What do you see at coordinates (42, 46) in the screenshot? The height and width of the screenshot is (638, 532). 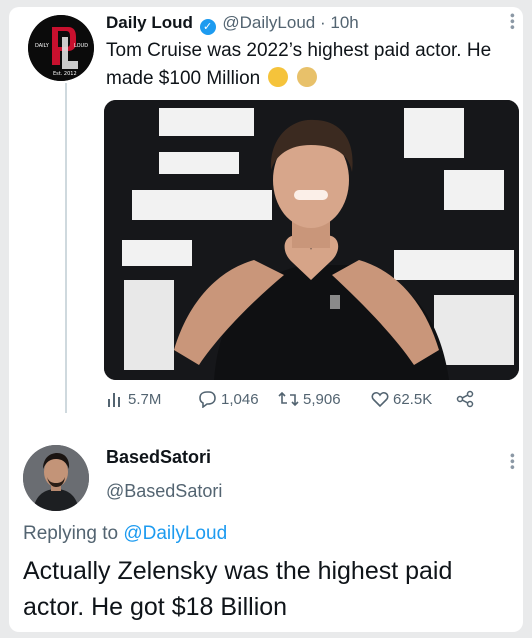 I see `logo-text-left: DAILY` at bounding box center [42, 46].